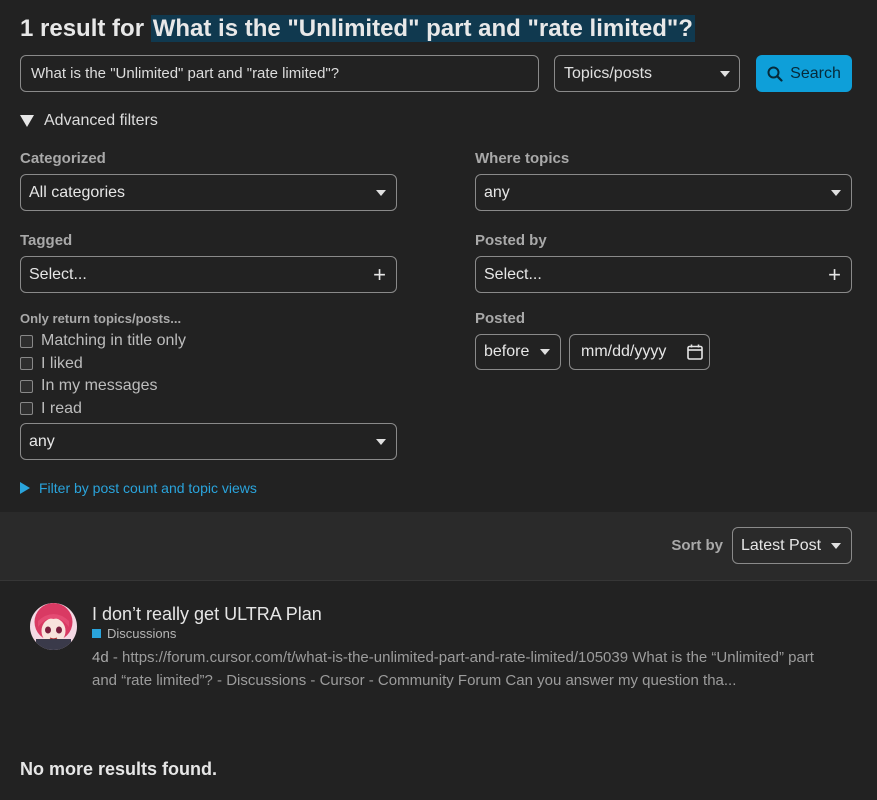 The image size is (877, 800). Describe the element at coordinates (77, 192) in the screenshot. I see `category-select-value: All categories` at that location.